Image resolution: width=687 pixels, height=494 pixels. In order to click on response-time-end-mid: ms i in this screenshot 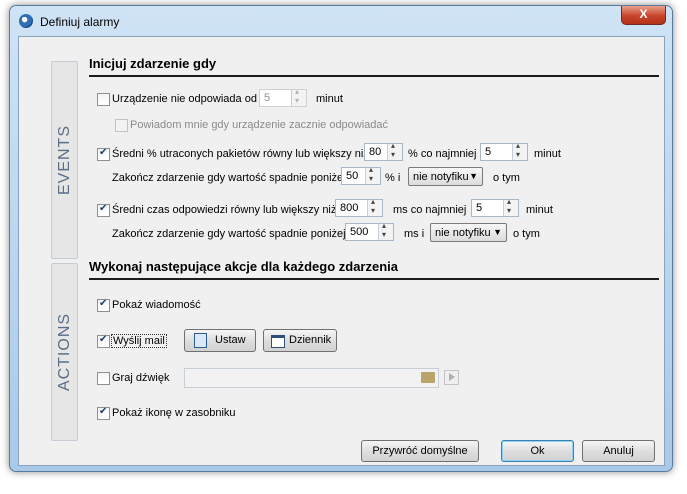, I will do `click(414, 234)`.